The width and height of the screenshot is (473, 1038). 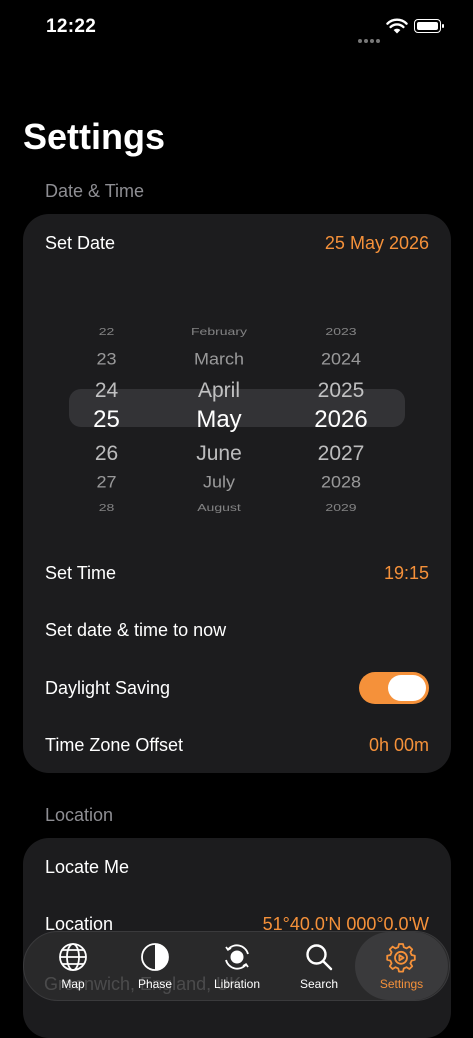 I want to click on moon-phase-icon, so click(x=155, y=957).